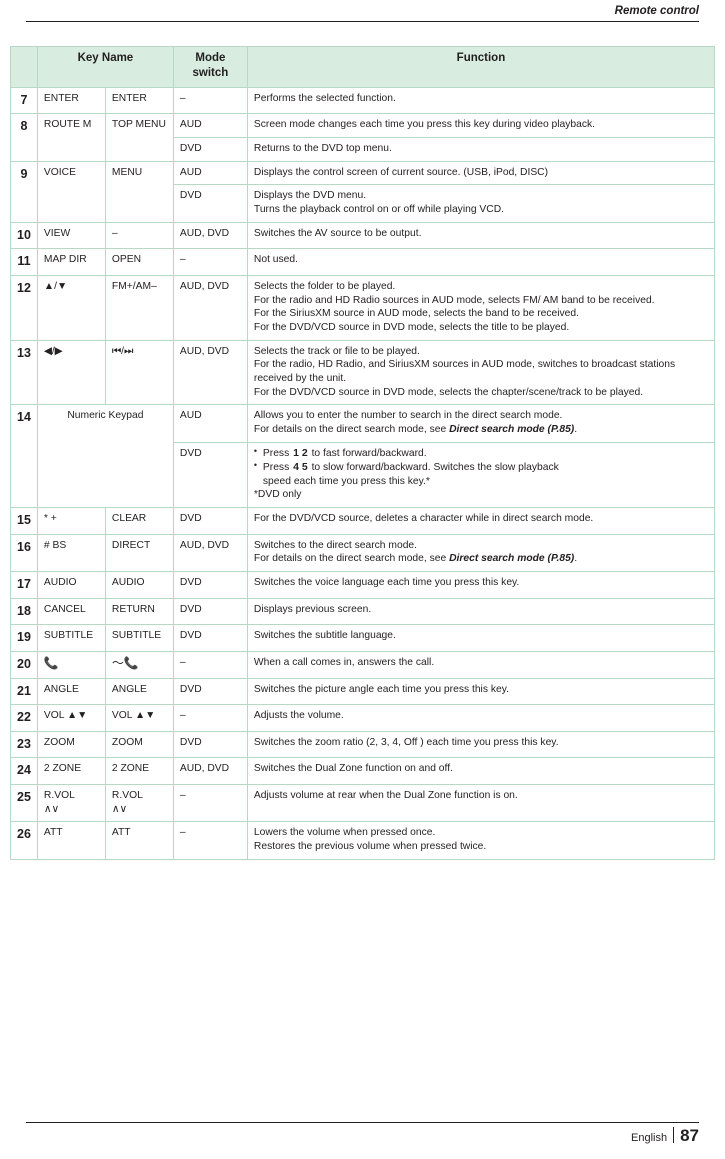 The image size is (725, 1159). I want to click on key-name-secondary: OPEN, so click(139, 262).